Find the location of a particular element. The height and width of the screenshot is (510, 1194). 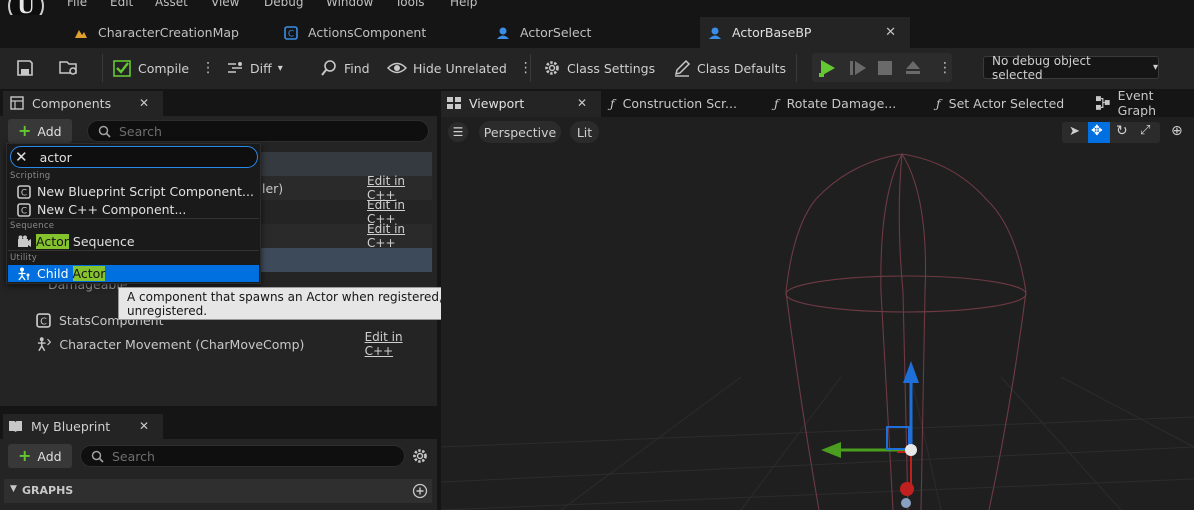

menu-edit: Edit is located at coordinates (121, 4).